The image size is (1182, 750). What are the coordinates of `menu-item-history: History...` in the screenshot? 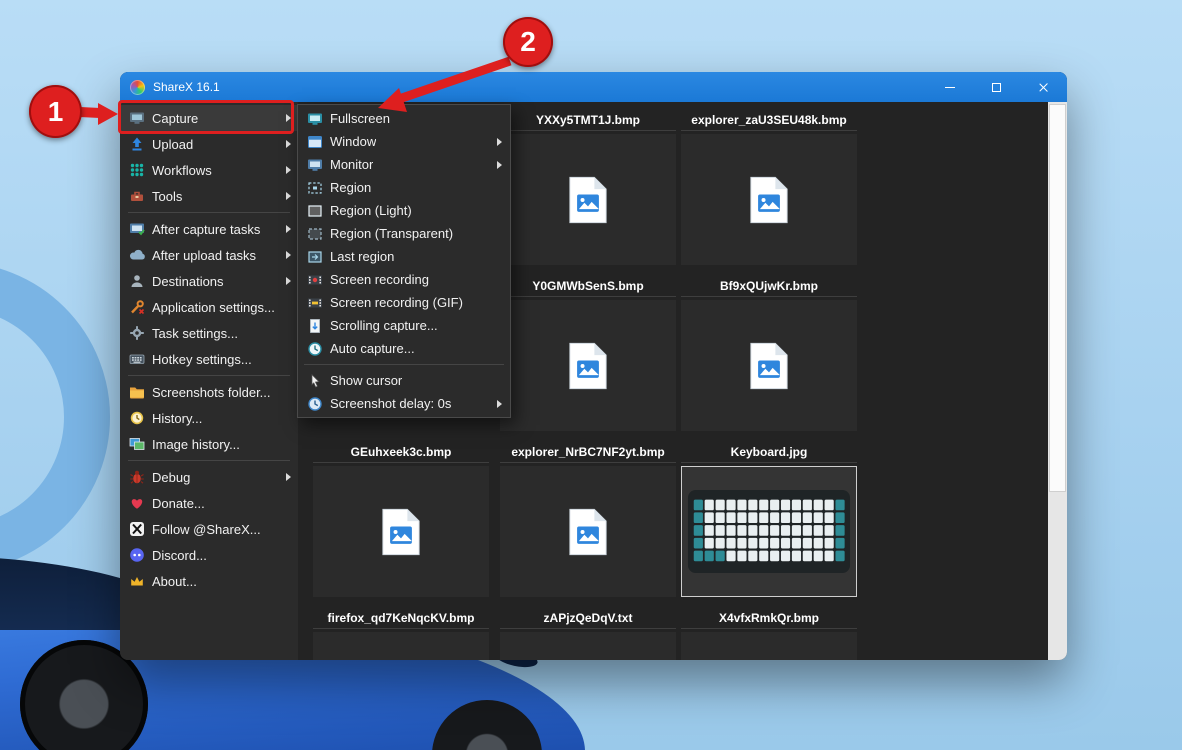 It's located at (209, 418).